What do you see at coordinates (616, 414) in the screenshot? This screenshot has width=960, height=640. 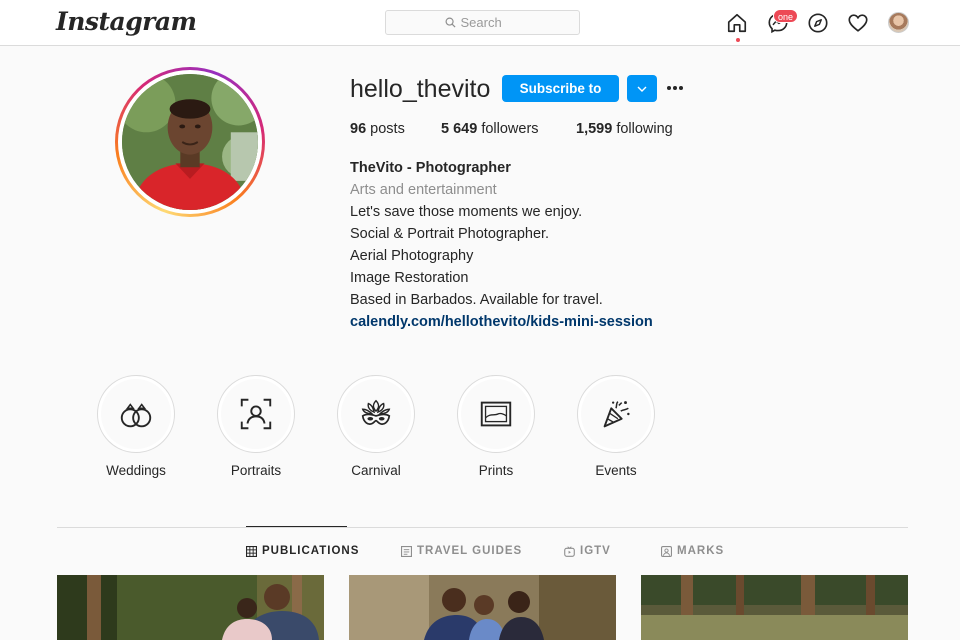 I see `party-popper-icon` at bounding box center [616, 414].